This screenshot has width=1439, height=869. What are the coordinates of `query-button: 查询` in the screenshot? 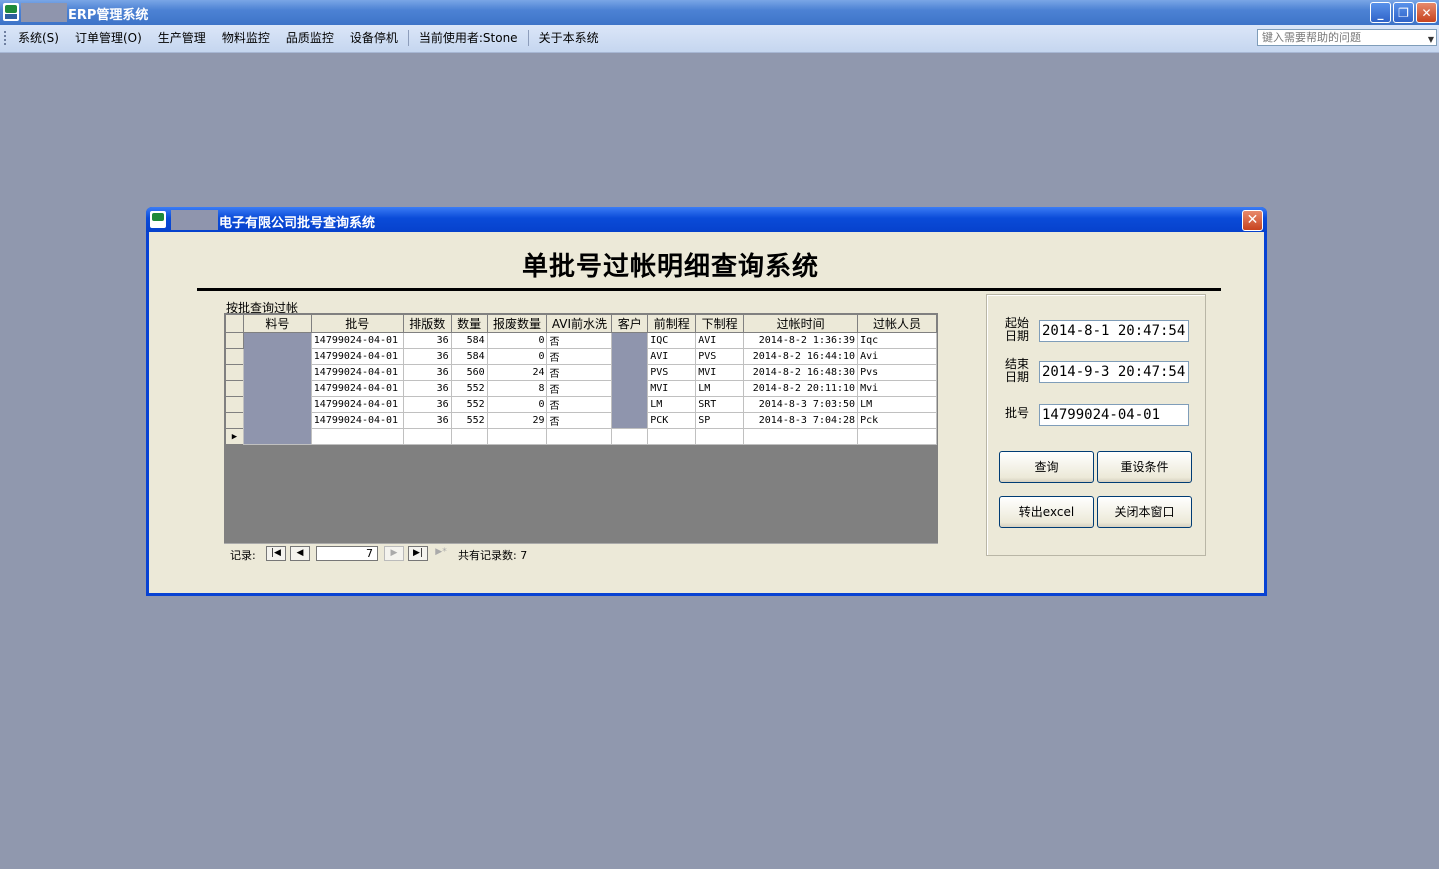 It's located at (1046, 467).